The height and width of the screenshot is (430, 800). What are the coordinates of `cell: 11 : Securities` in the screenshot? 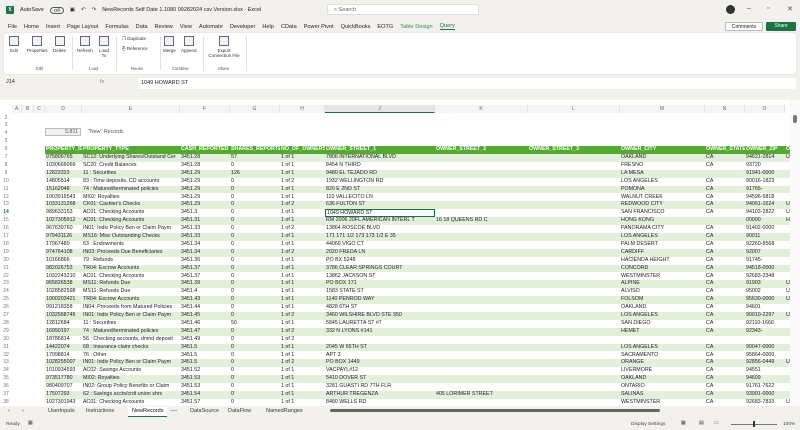 It's located at (131, 324).